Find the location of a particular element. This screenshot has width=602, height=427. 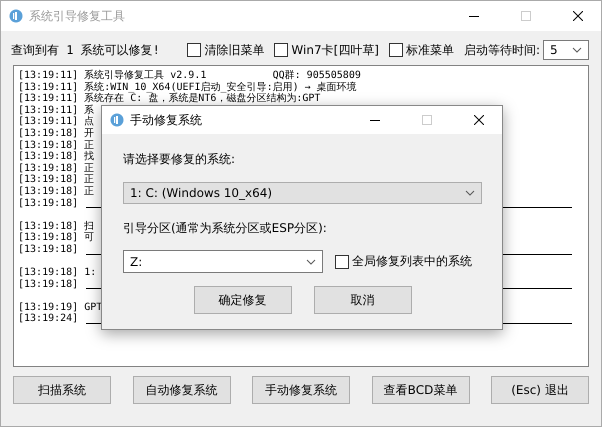

log-line: [13:19:11] 系统引导修复工具 v2.9.1 QQ群: 905505809 is located at coordinates (189, 76).